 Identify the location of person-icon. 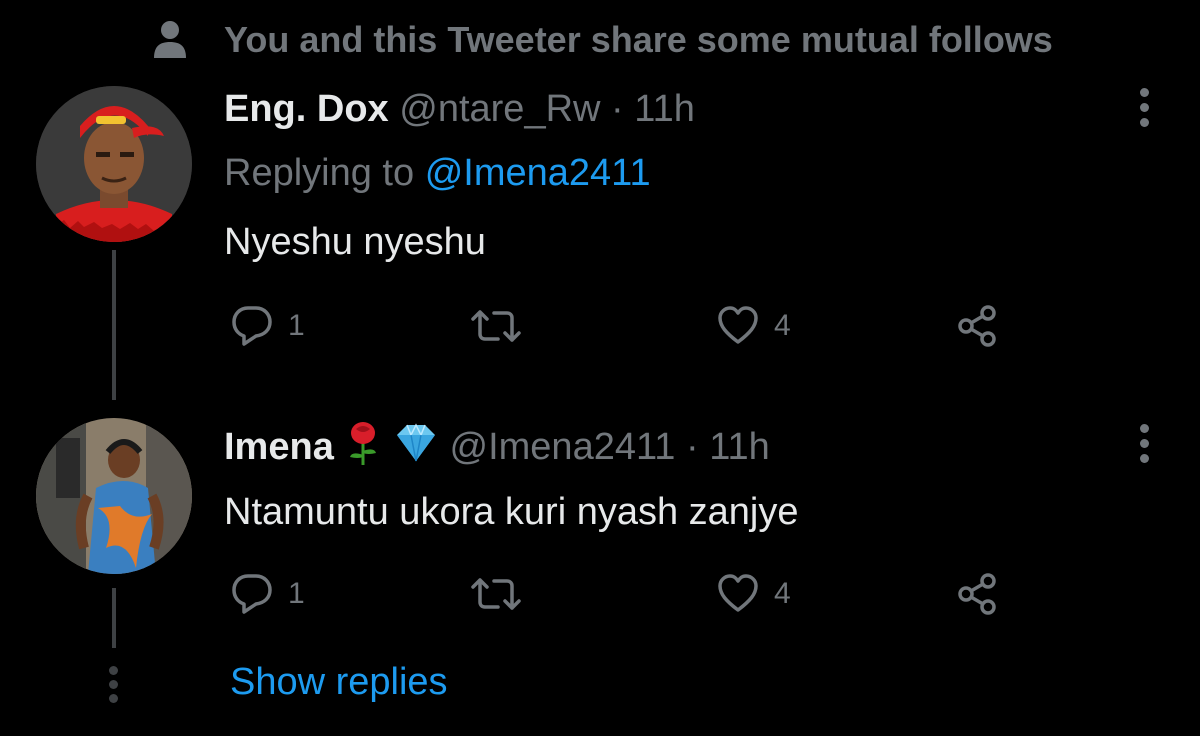
(170, 40).